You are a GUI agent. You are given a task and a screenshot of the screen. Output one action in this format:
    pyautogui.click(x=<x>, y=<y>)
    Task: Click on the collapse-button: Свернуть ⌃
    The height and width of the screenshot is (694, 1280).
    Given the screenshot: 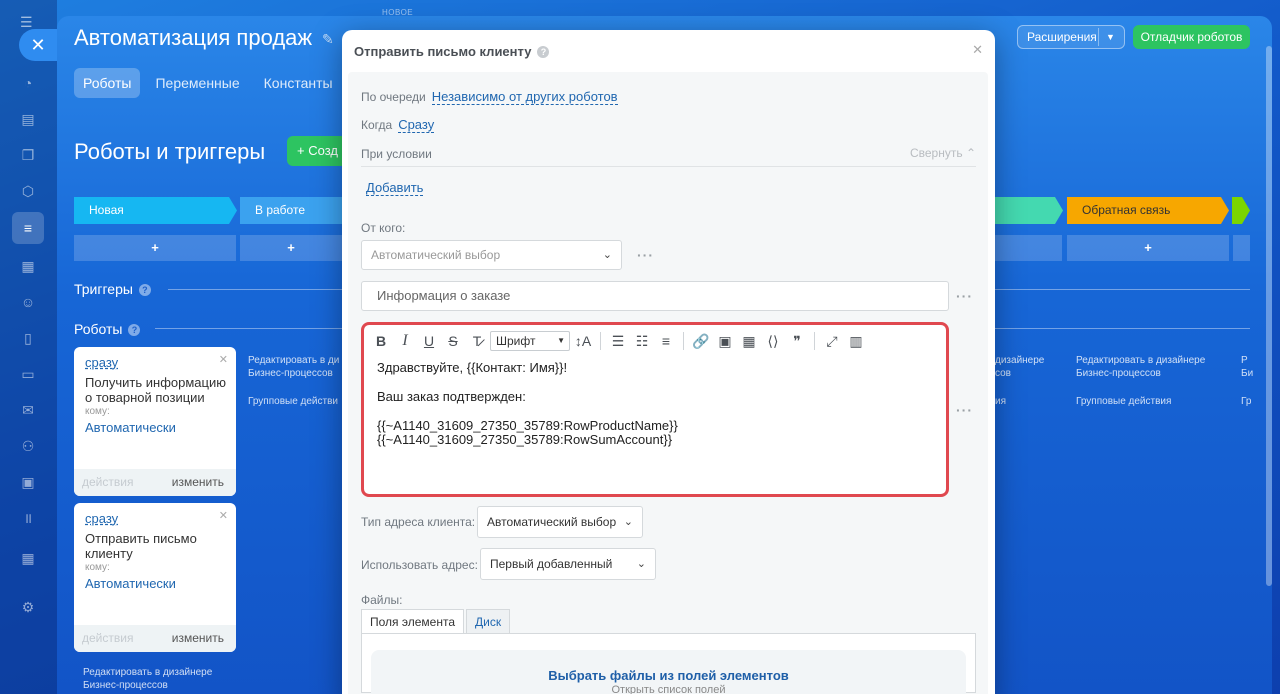 What is the action you would take?
    pyautogui.click(x=943, y=153)
    